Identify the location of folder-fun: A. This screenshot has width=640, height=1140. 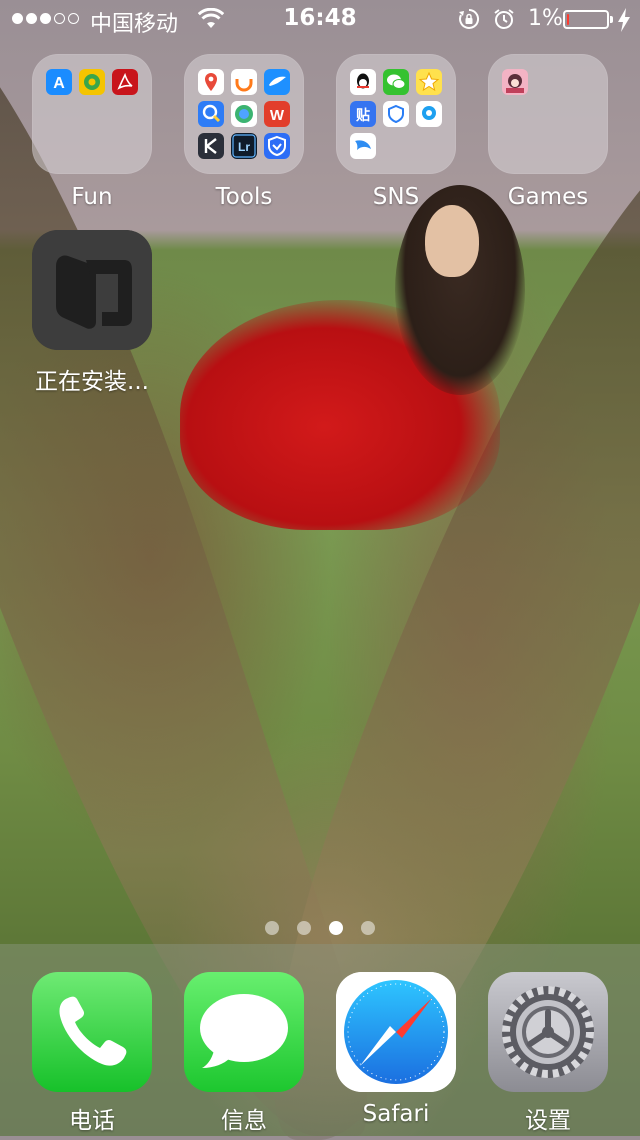
(92, 114).